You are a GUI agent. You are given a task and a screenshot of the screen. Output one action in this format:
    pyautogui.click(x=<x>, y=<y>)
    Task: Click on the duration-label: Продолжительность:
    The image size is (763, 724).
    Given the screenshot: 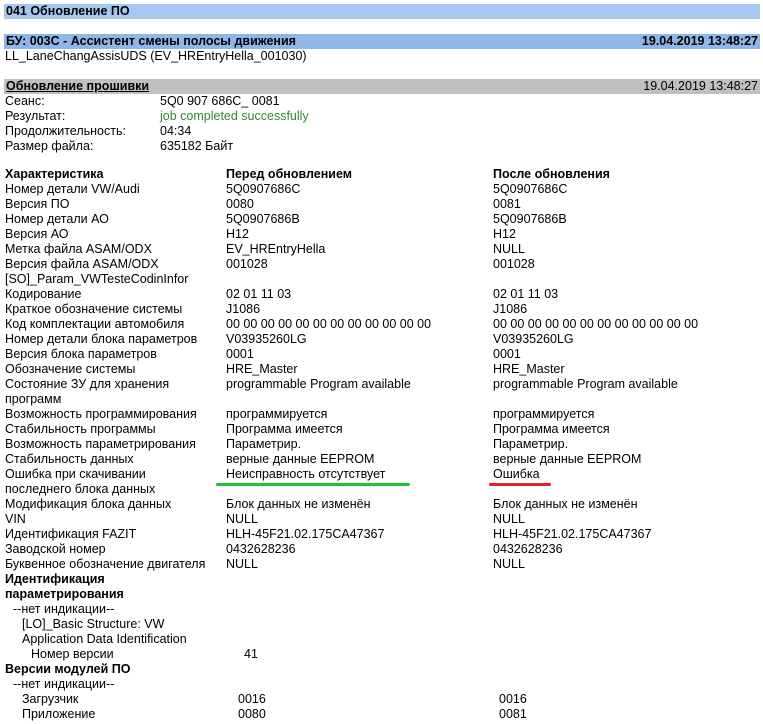 What is the action you would take?
    pyautogui.click(x=65, y=131)
    